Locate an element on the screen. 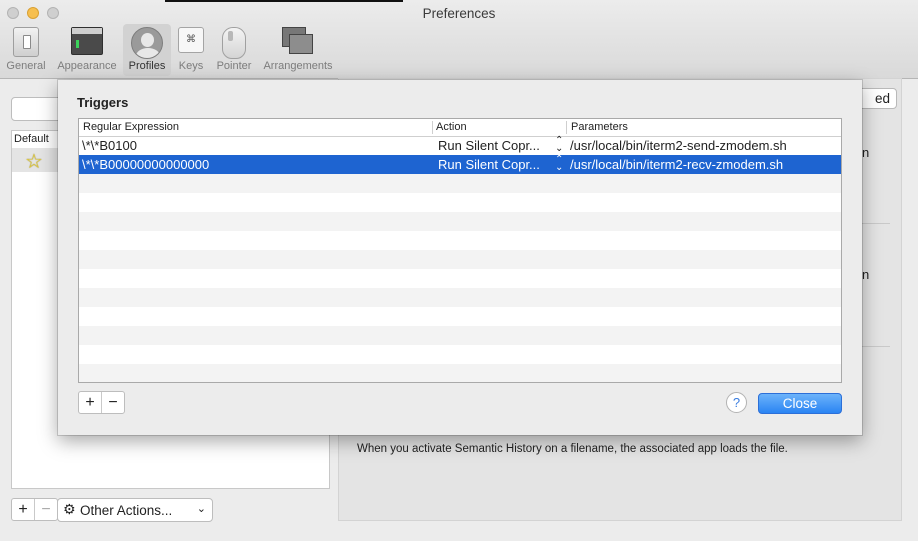 This screenshot has height=541, width=918. toolbar-label-arrangements: Arrangements is located at coordinates (298, 66).